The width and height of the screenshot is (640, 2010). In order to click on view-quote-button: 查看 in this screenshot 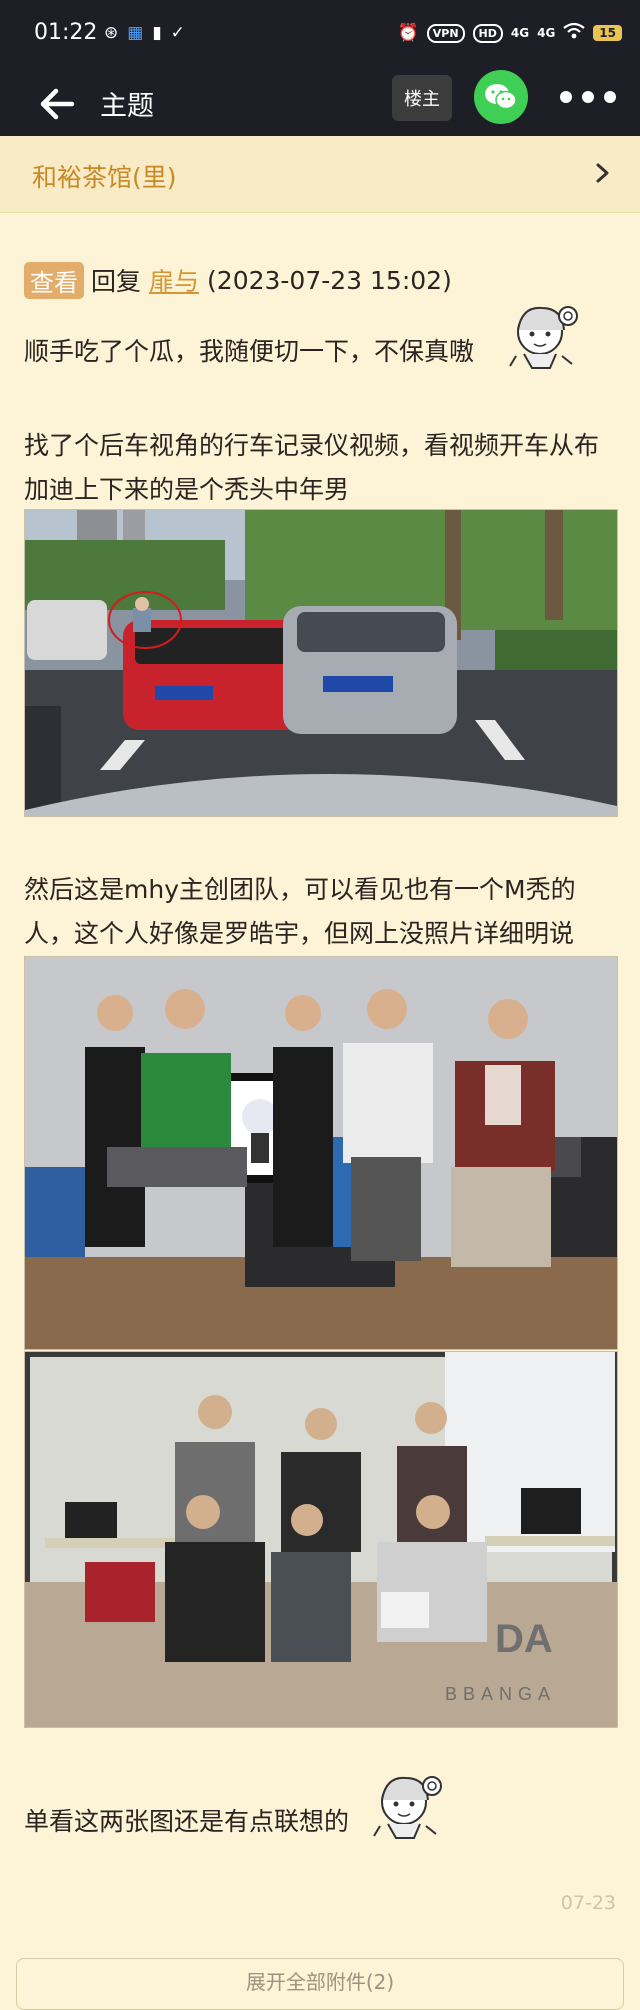, I will do `click(54, 280)`.